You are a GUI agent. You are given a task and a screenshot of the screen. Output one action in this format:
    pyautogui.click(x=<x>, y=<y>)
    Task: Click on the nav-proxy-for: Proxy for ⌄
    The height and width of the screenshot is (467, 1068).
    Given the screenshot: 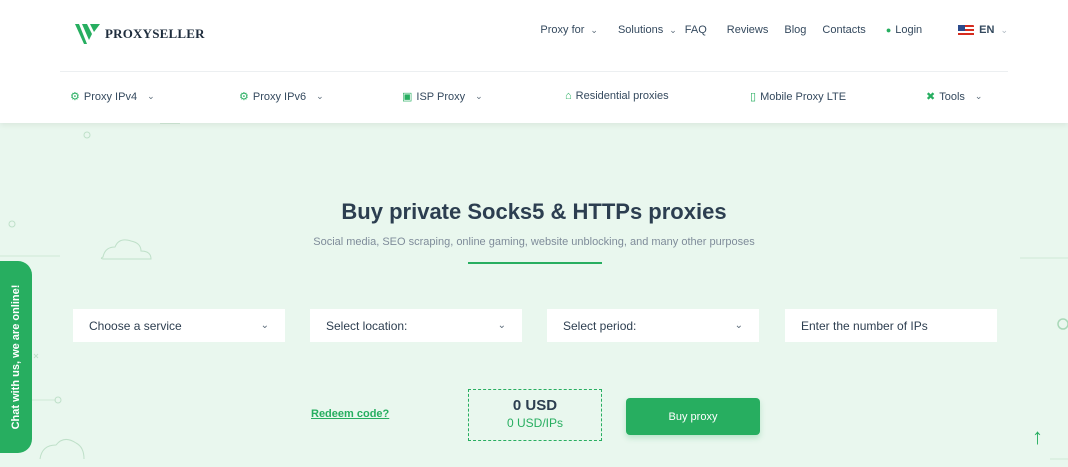 What is the action you would take?
    pyautogui.click(x=569, y=30)
    